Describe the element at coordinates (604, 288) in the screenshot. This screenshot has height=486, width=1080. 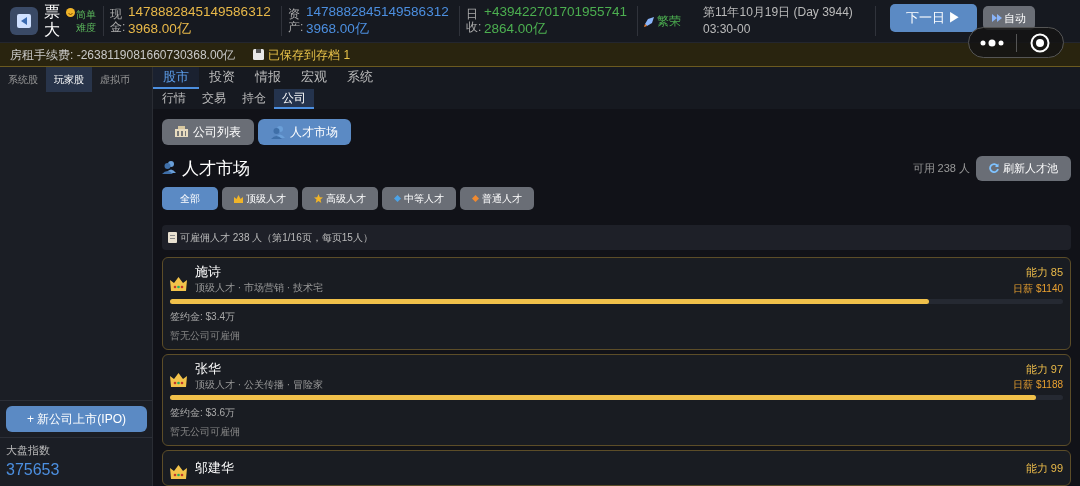
I see `candidate-tags: 顶级人才 · 市场营销 · 技术宅` at that location.